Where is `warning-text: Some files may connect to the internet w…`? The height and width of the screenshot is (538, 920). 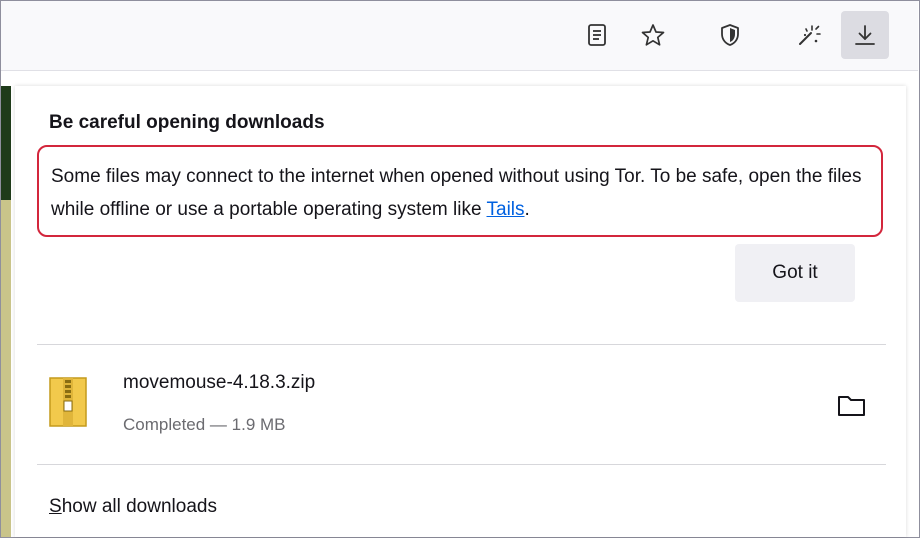
warning-text: Some files may connect to the internet w… is located at coordinates (456, 193).